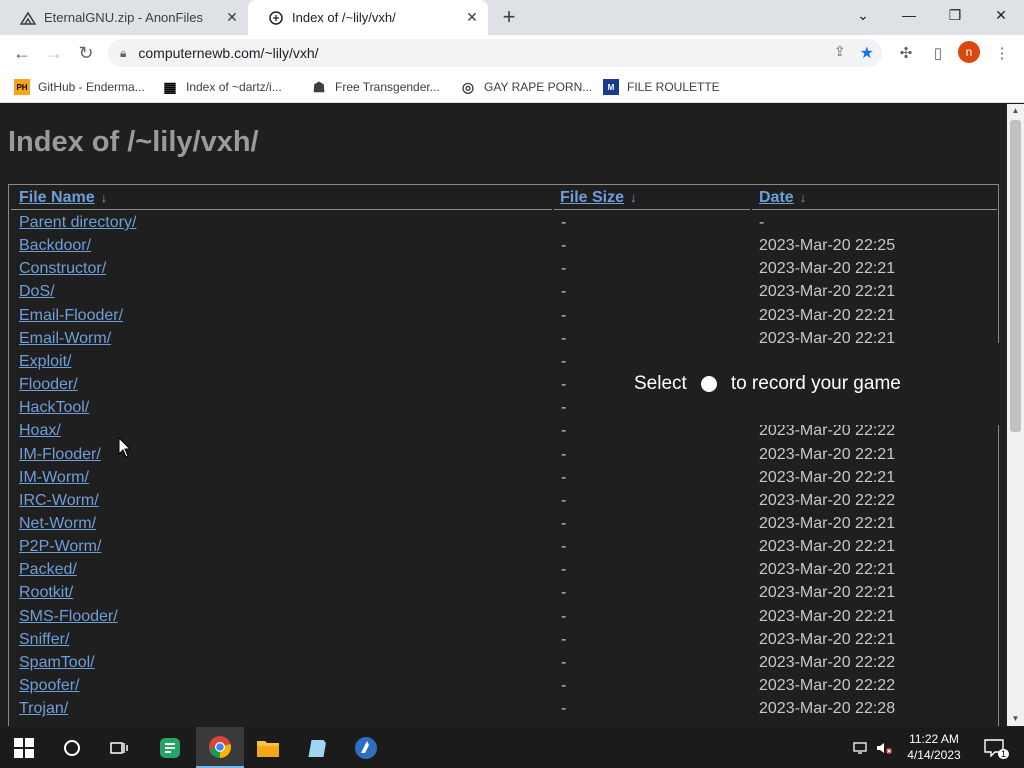 The width and height of the screenshot is (1024, 768). What do you see at coordinates (867, 53) in the screenshot?
I see `bookmark-star-icon: ★` at bounding box center [867, 53].